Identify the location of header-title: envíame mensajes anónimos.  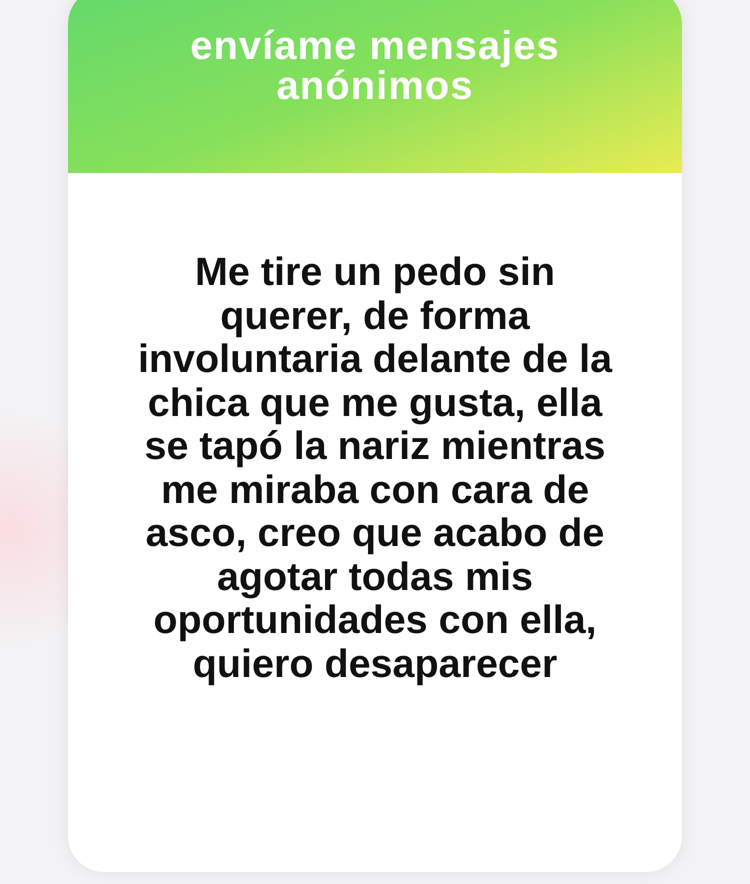
(375, 68).